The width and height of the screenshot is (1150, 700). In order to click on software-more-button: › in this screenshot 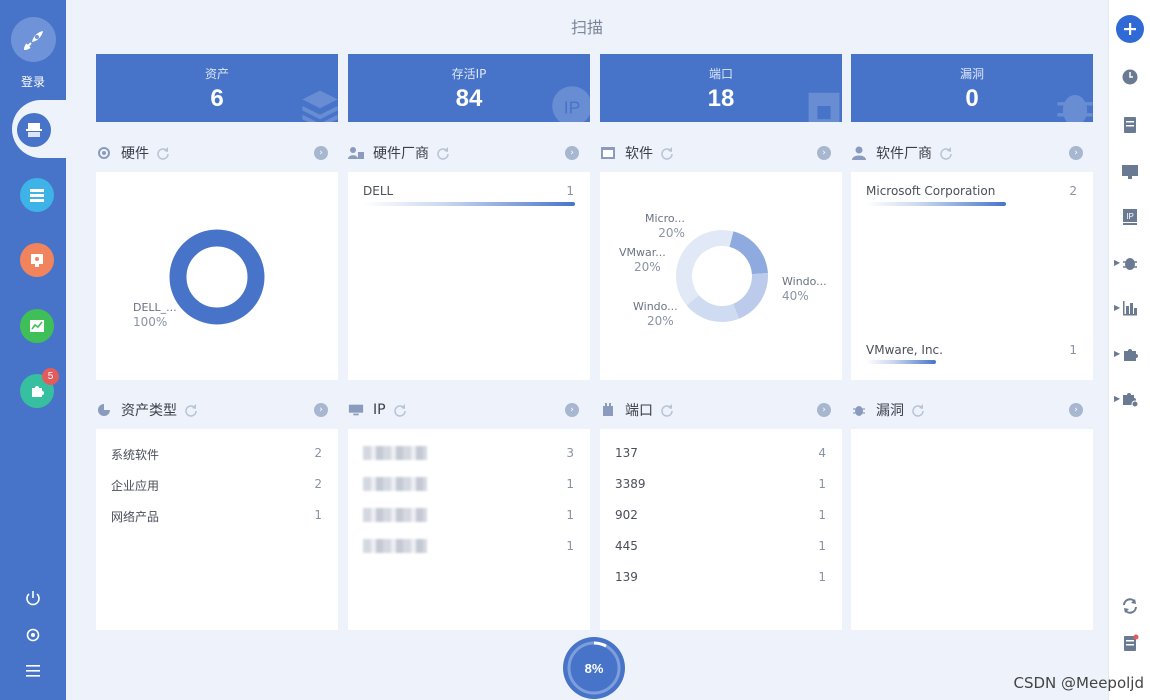, I will do `click(824, 153)`.